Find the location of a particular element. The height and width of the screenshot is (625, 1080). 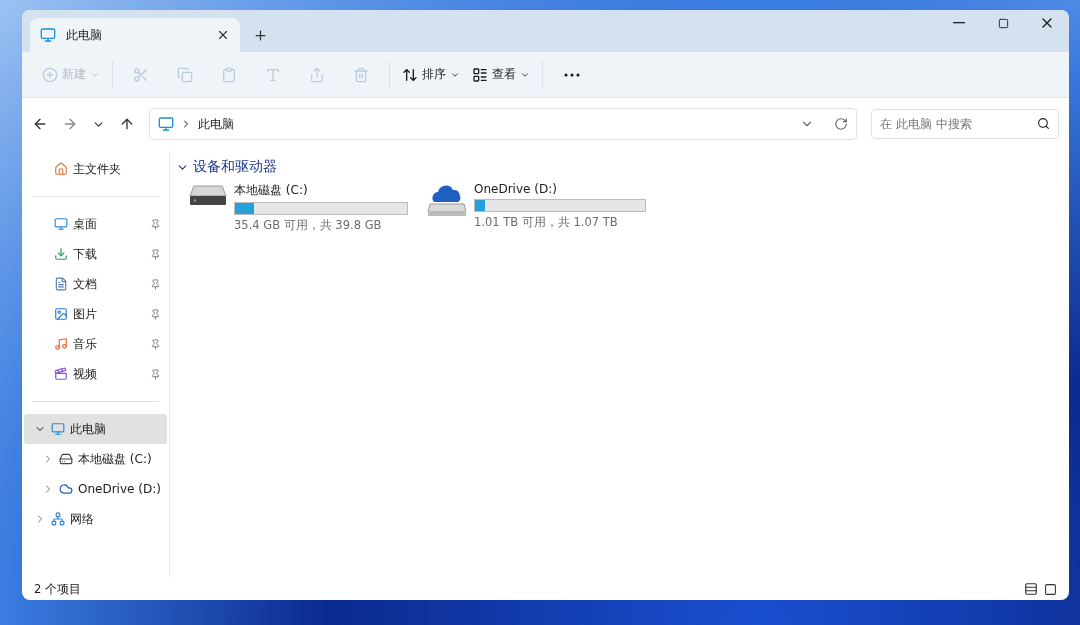

close-tab-button is located at coordinates (223, 35).